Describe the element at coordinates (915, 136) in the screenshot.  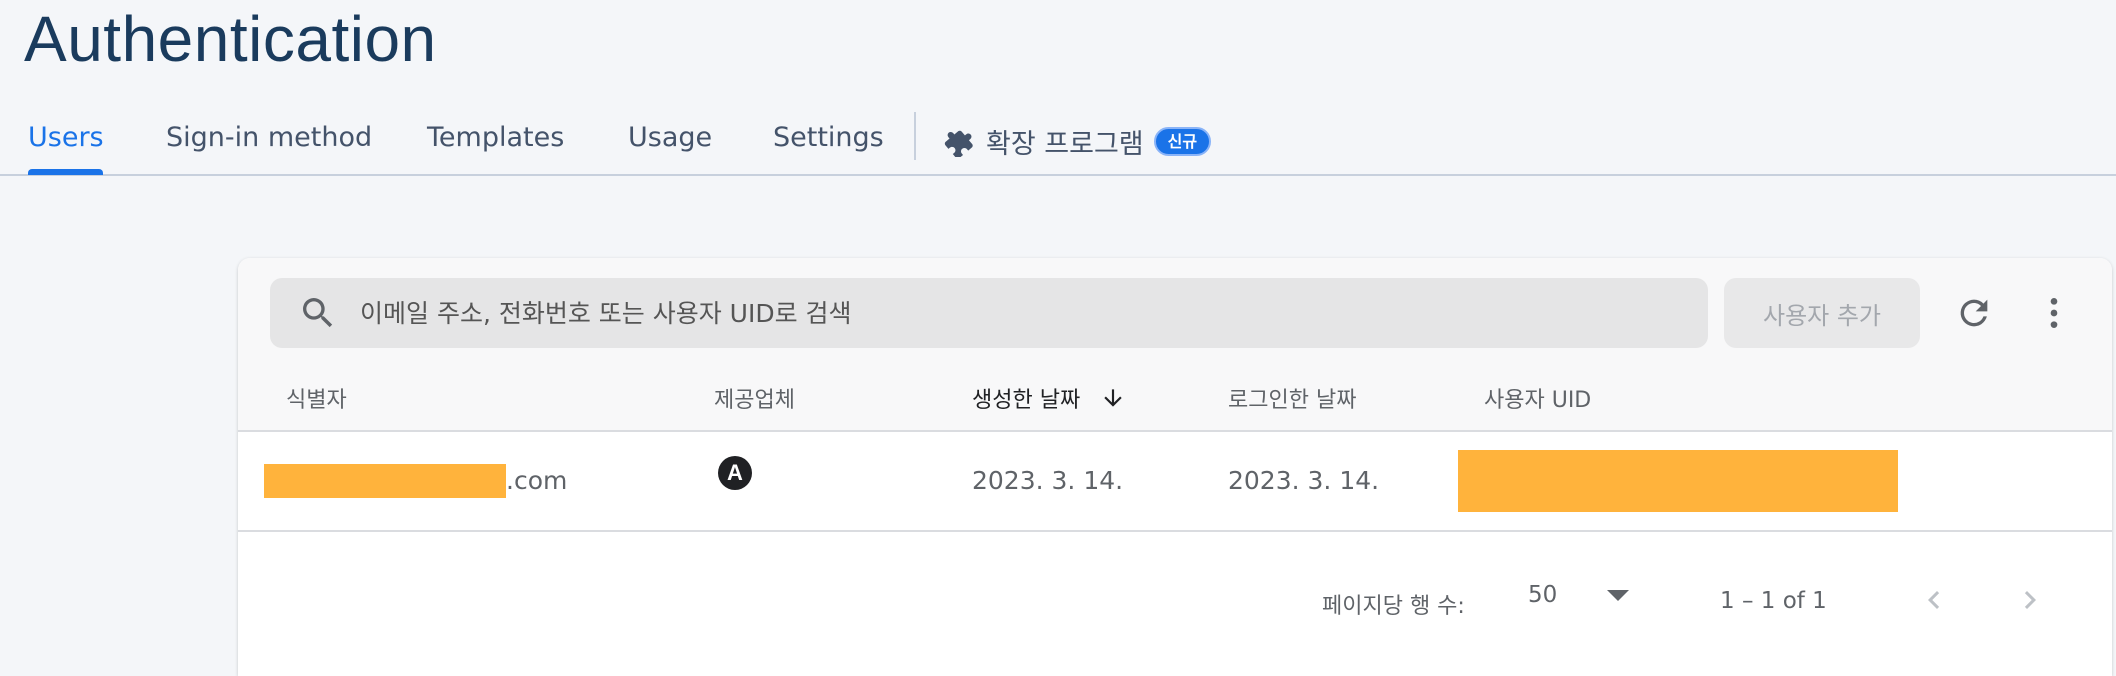
I see `tab-divider` at that location.